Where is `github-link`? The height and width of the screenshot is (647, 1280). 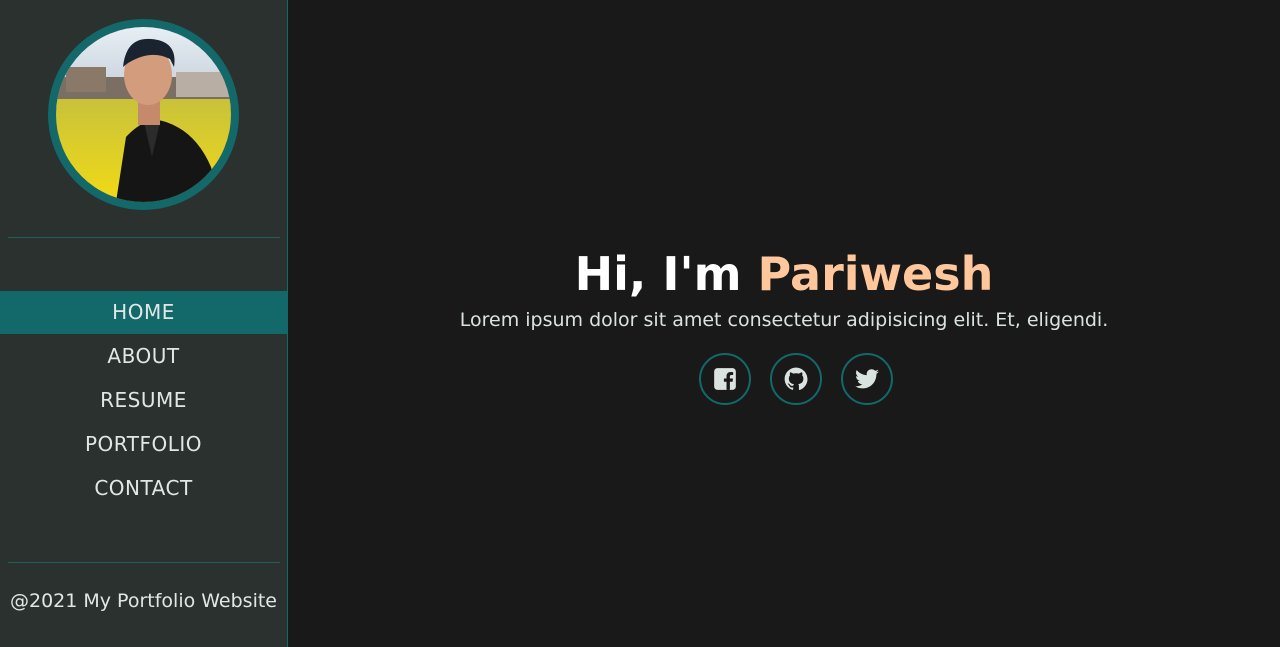
github-link is located at coordinates (796, 379).